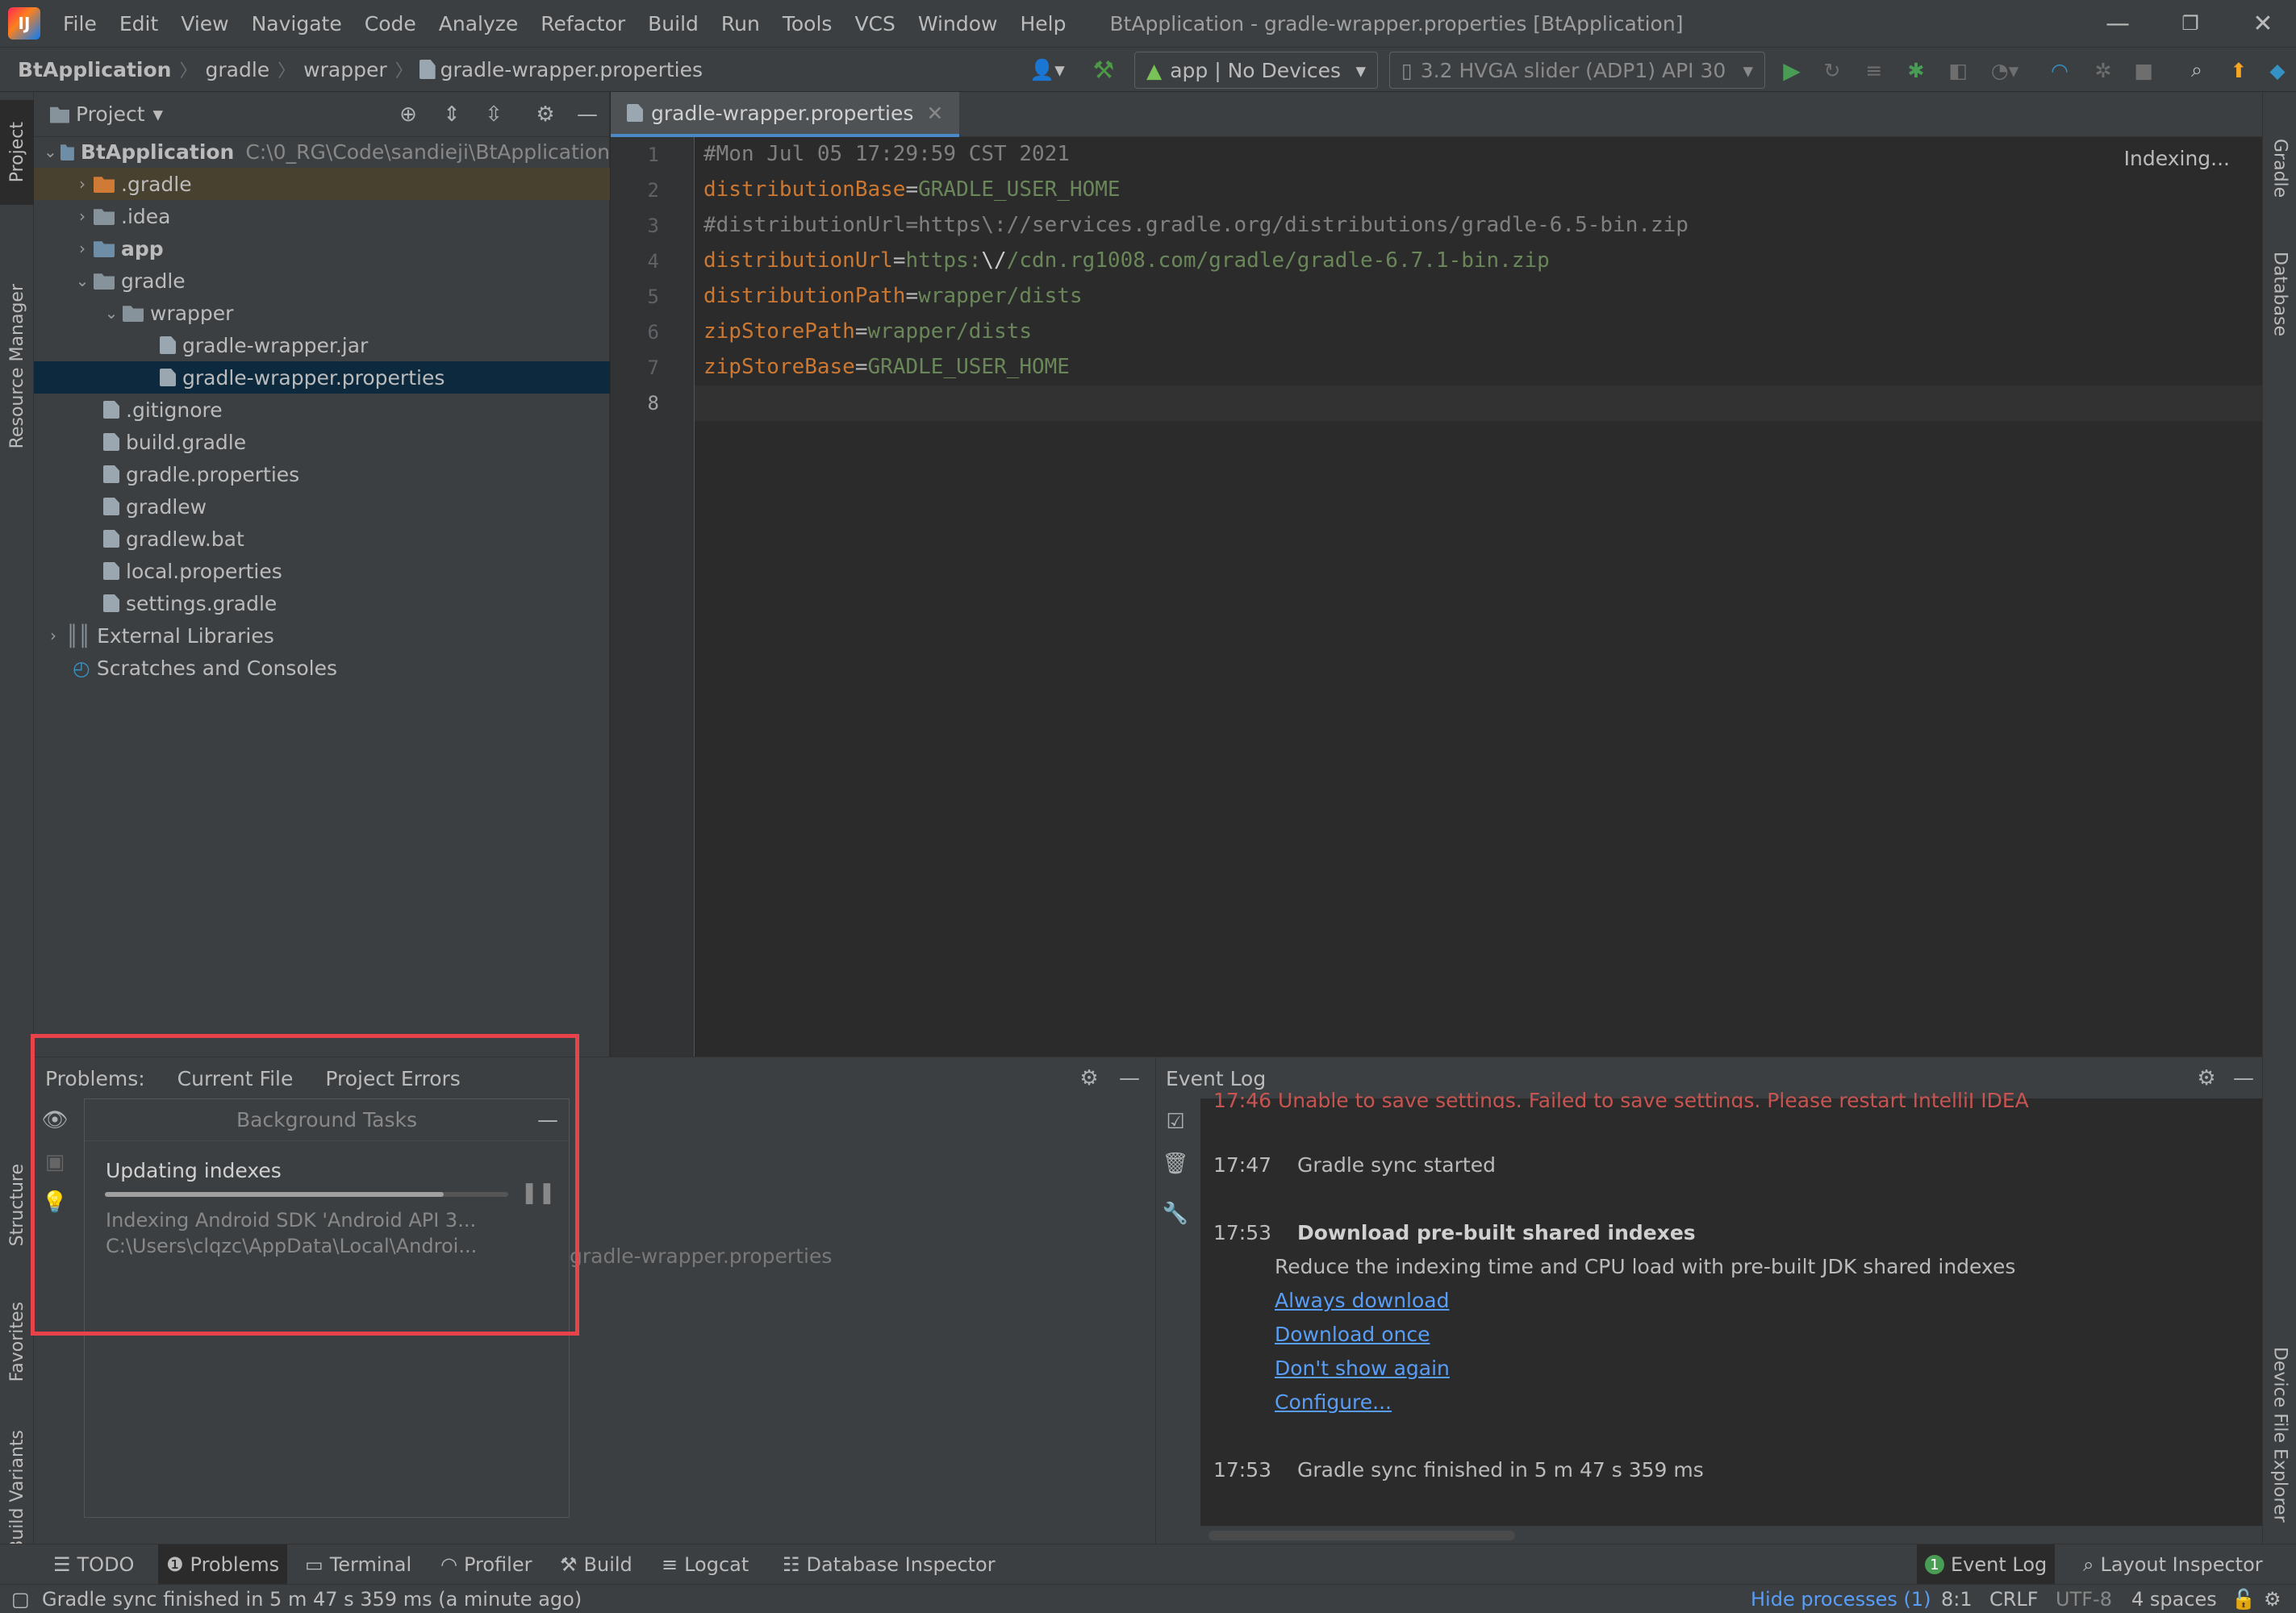 The image size is (2296, 1613). Describe the element at coordinates (93, 1564) in the screenshot. I see `tool-todo: ☰ TODO` at that location.